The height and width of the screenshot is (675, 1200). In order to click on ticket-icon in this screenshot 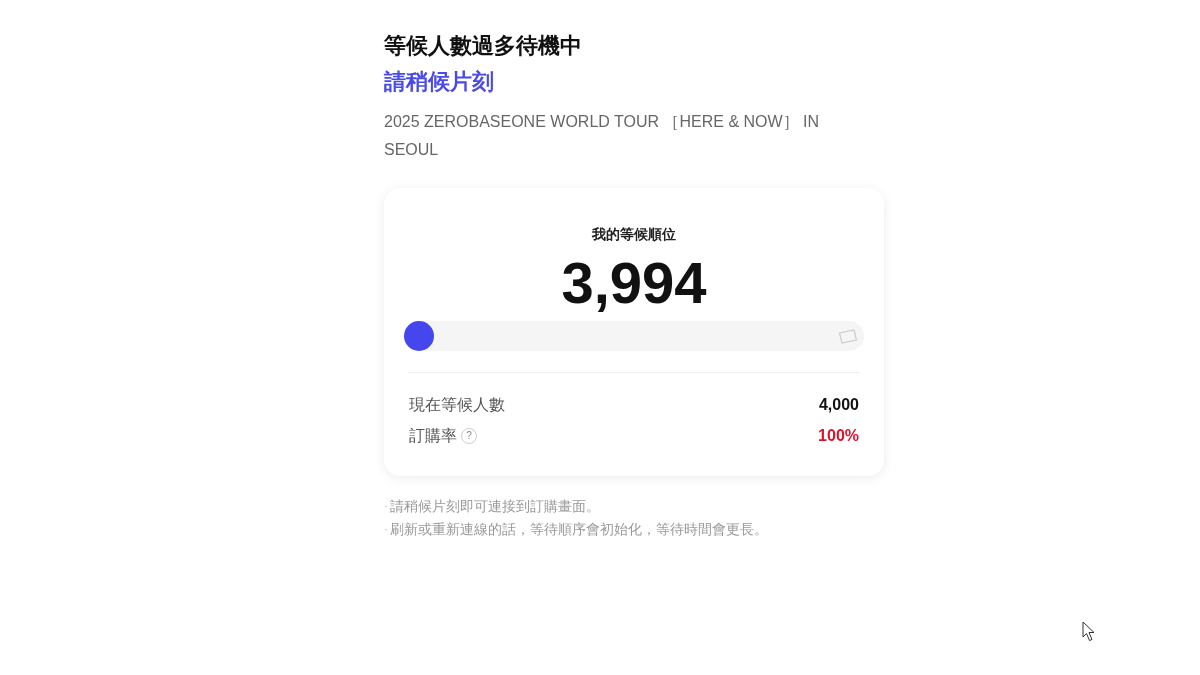, I will do `click(848, 336)`.